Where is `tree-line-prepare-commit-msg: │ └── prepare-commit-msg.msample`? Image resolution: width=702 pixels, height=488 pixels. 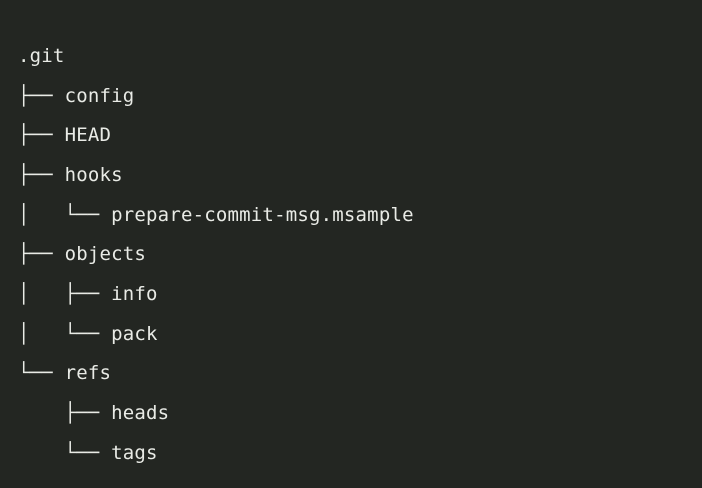 tree-line-prepare-commit-msg: │ └── prepare-commit-msg.msample is located at coordinates (360, 215).